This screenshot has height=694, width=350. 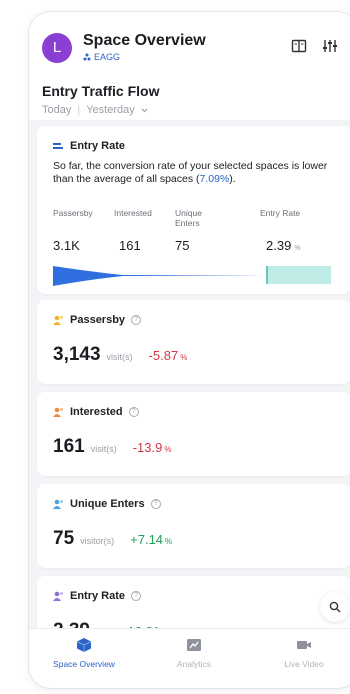 I want to click on date-selector: Today | Yesterday, so click(x=95, y=110).